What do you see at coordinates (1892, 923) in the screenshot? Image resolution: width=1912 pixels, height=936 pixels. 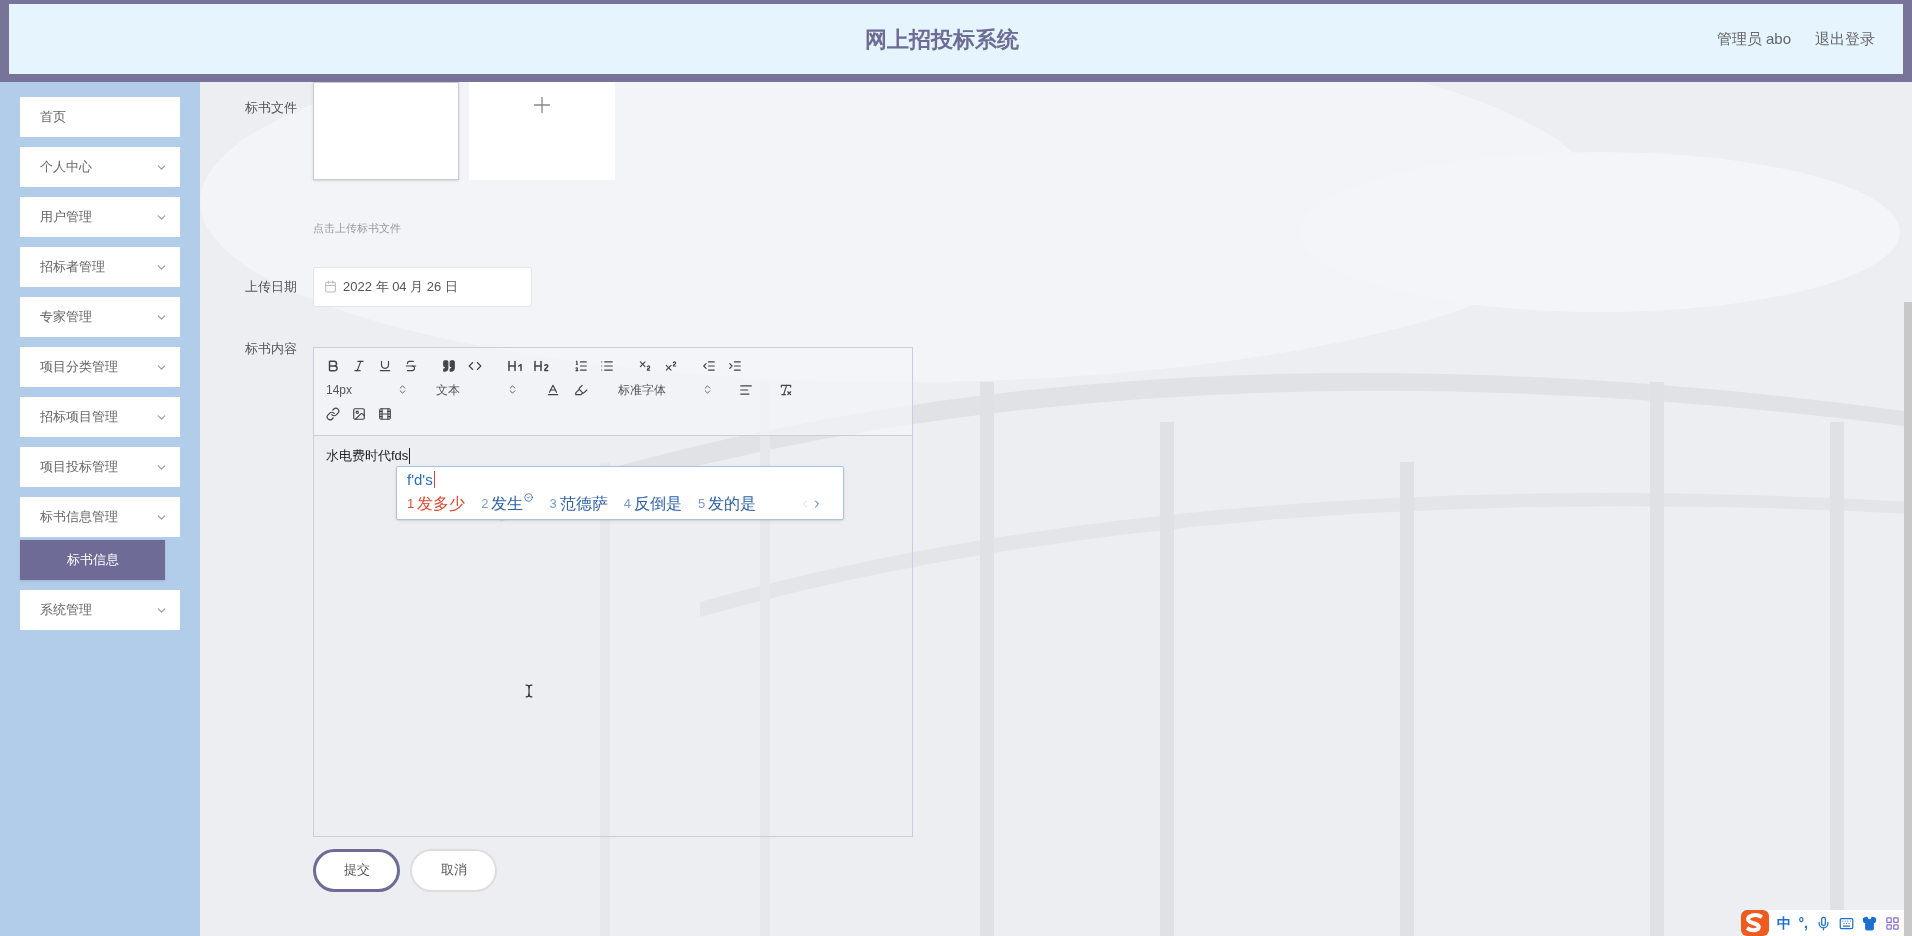 I see `grid-icon` at bounding box center [1892, 923].